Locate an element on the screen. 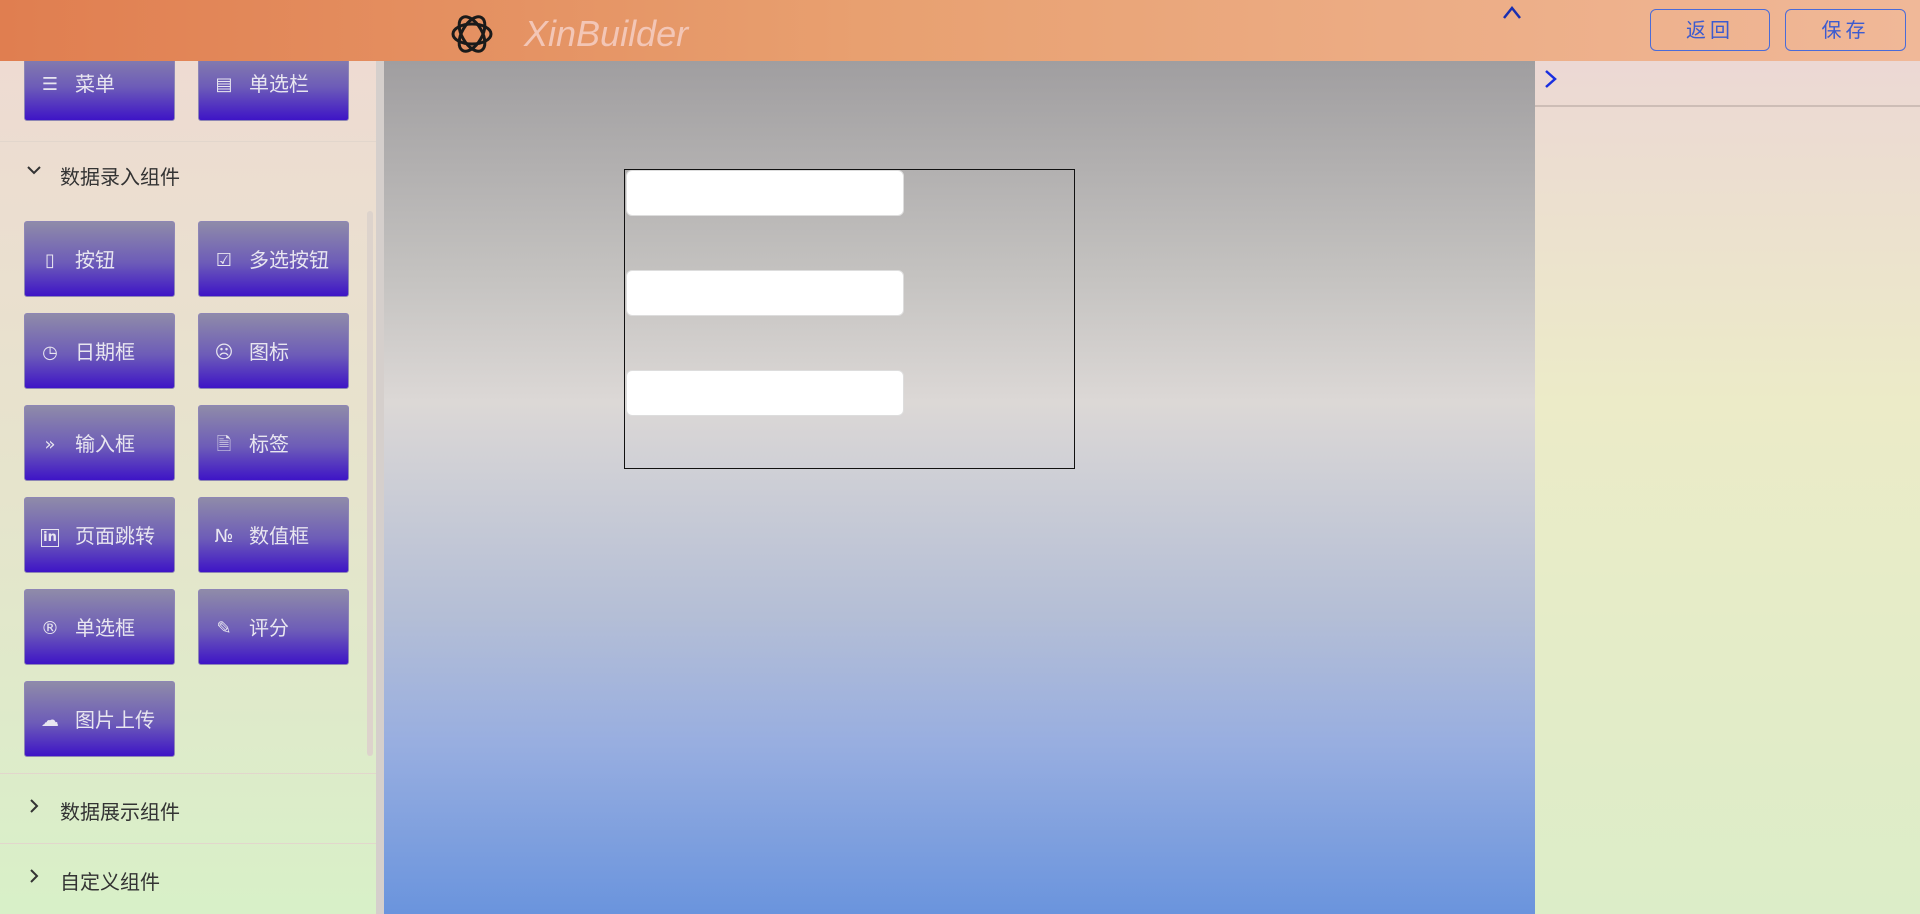 This screenshot has height=914, width=1920. component-label: 评分 is located at coordinates (269, 628).